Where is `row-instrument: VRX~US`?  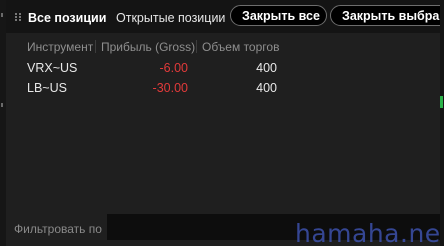 row-instrument: VRX~US is located at coordinates (52, 68).